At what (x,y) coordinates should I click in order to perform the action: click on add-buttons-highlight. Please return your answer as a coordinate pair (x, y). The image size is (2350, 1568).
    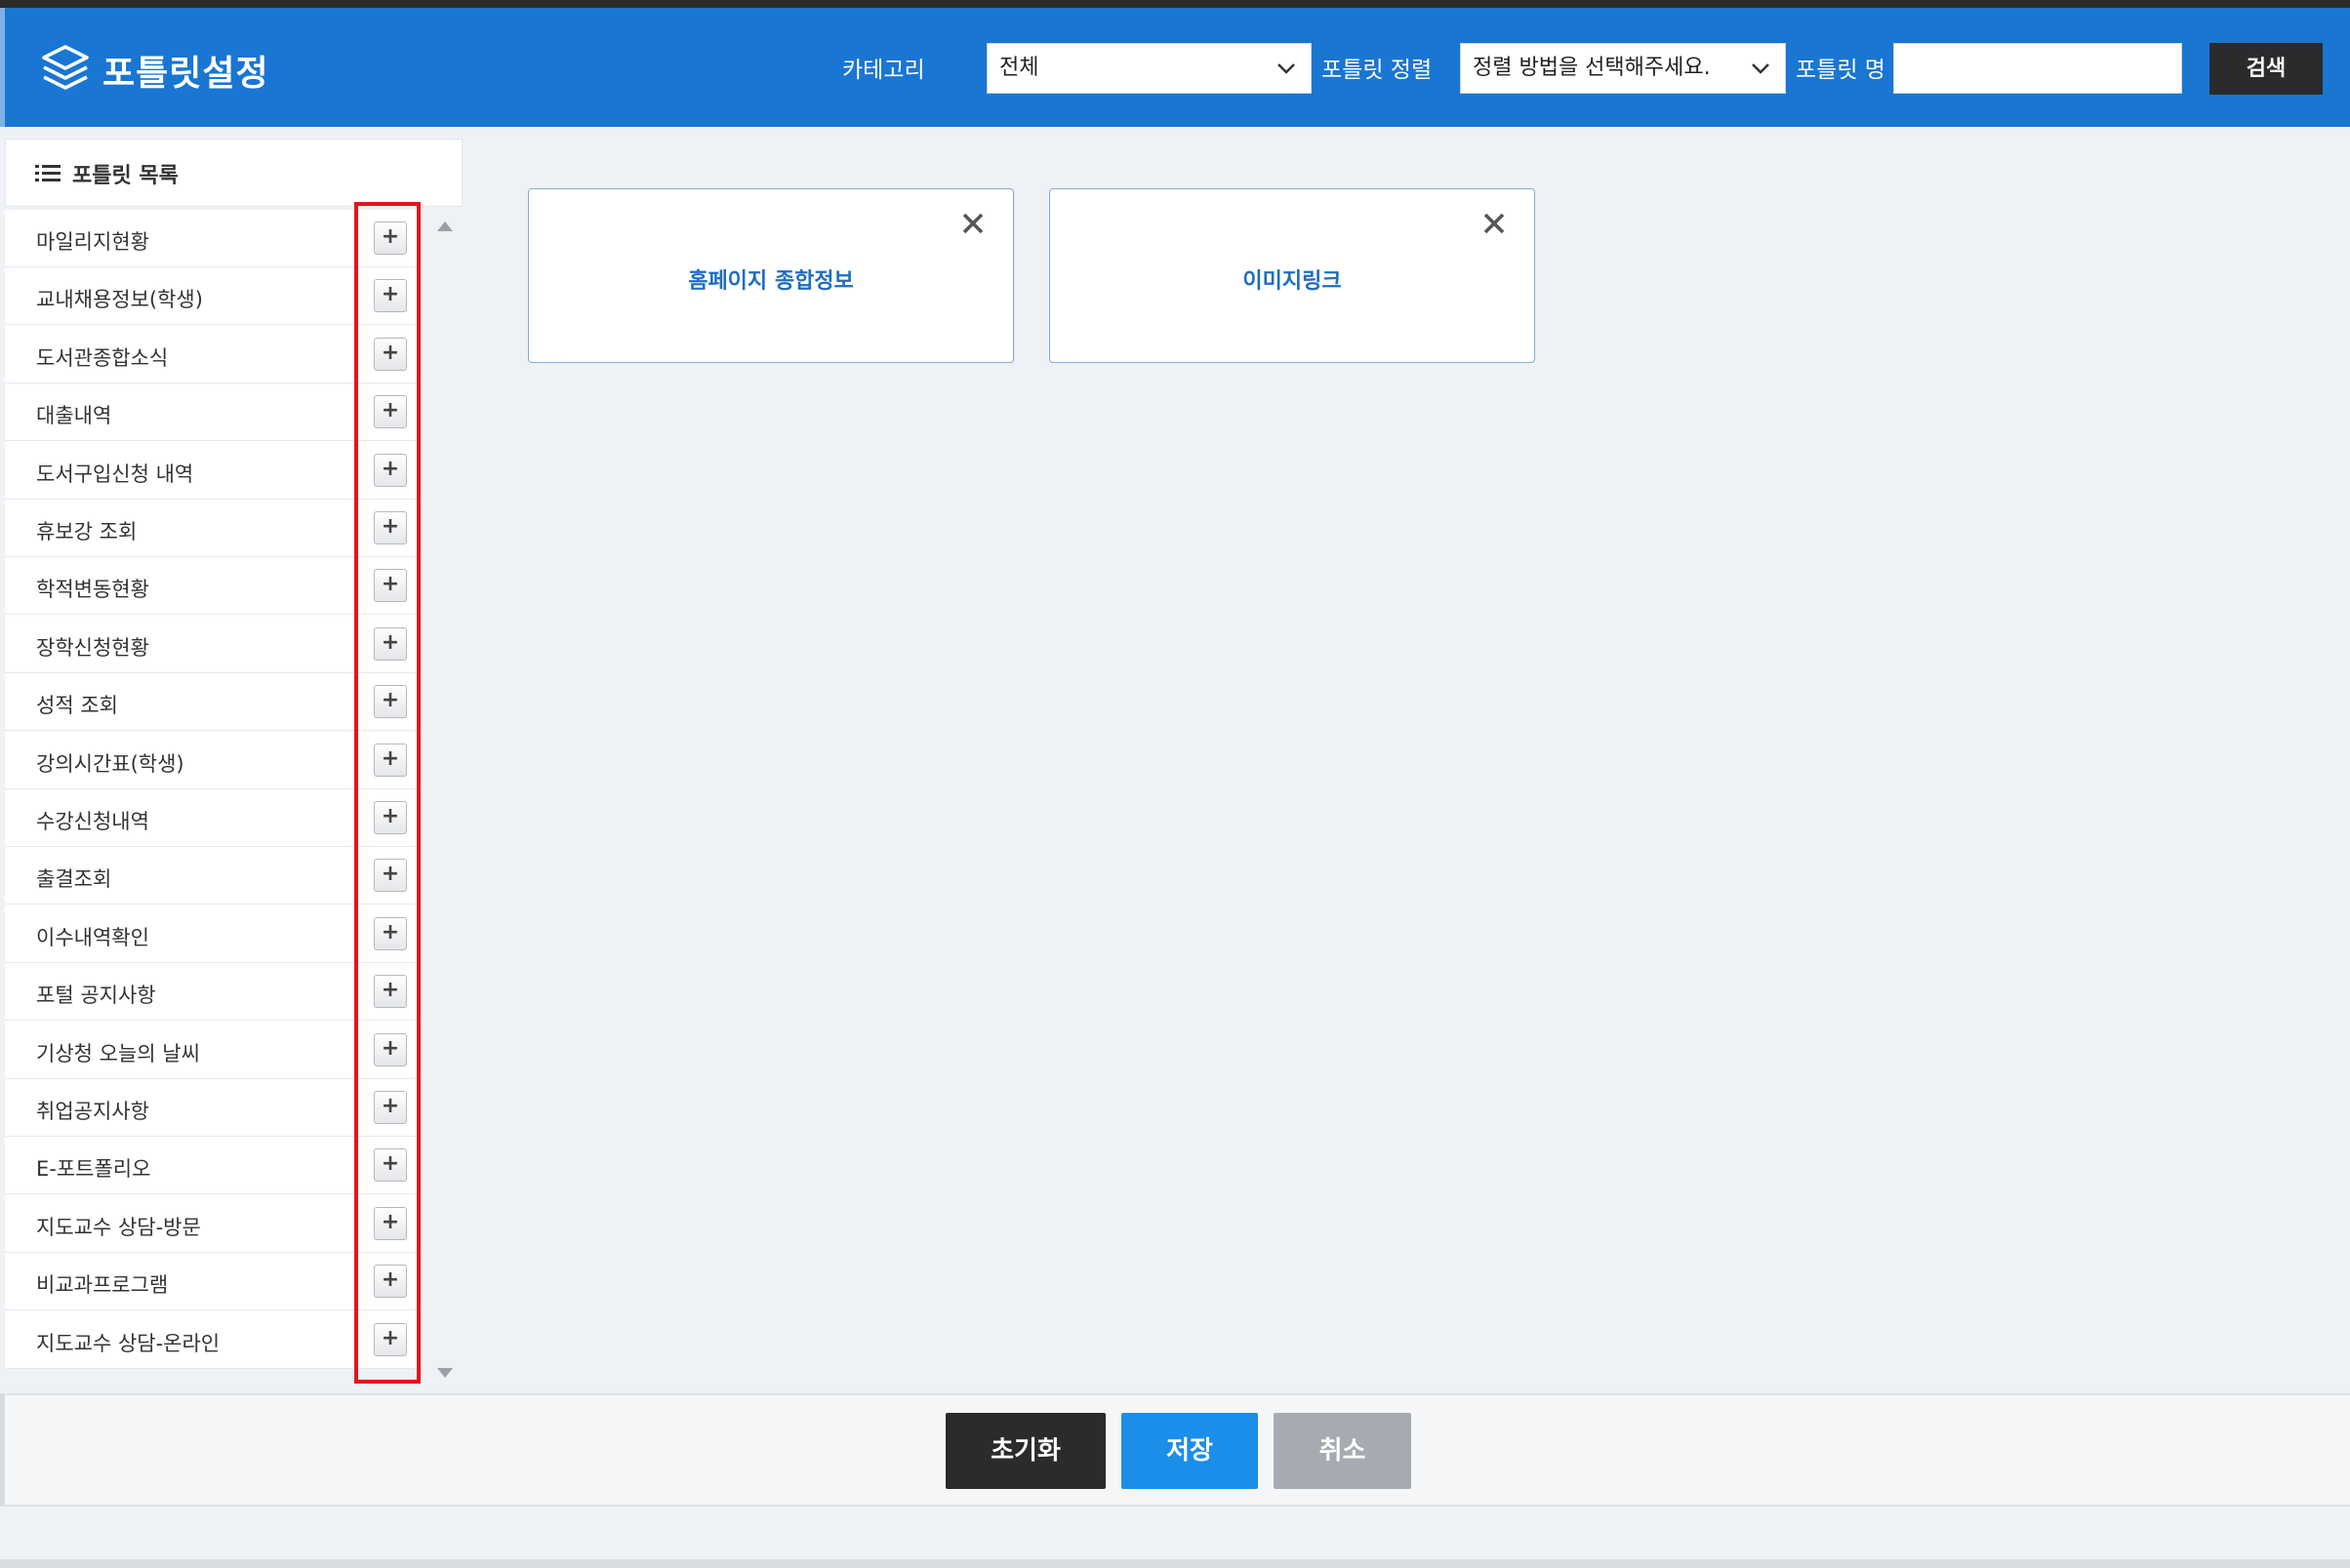
    Looking at the image, I should click on (387, 793).